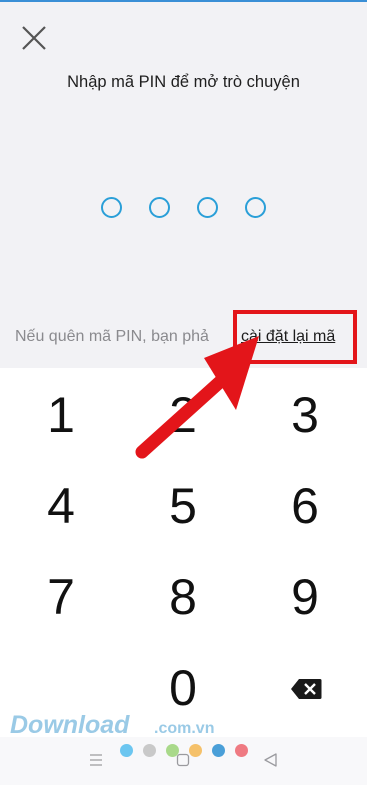 The image size is (367, 785). What do you see at coordinates (61, 597) in the screenshot?
I see `key-7: 7` at bounding box center [61, 597].